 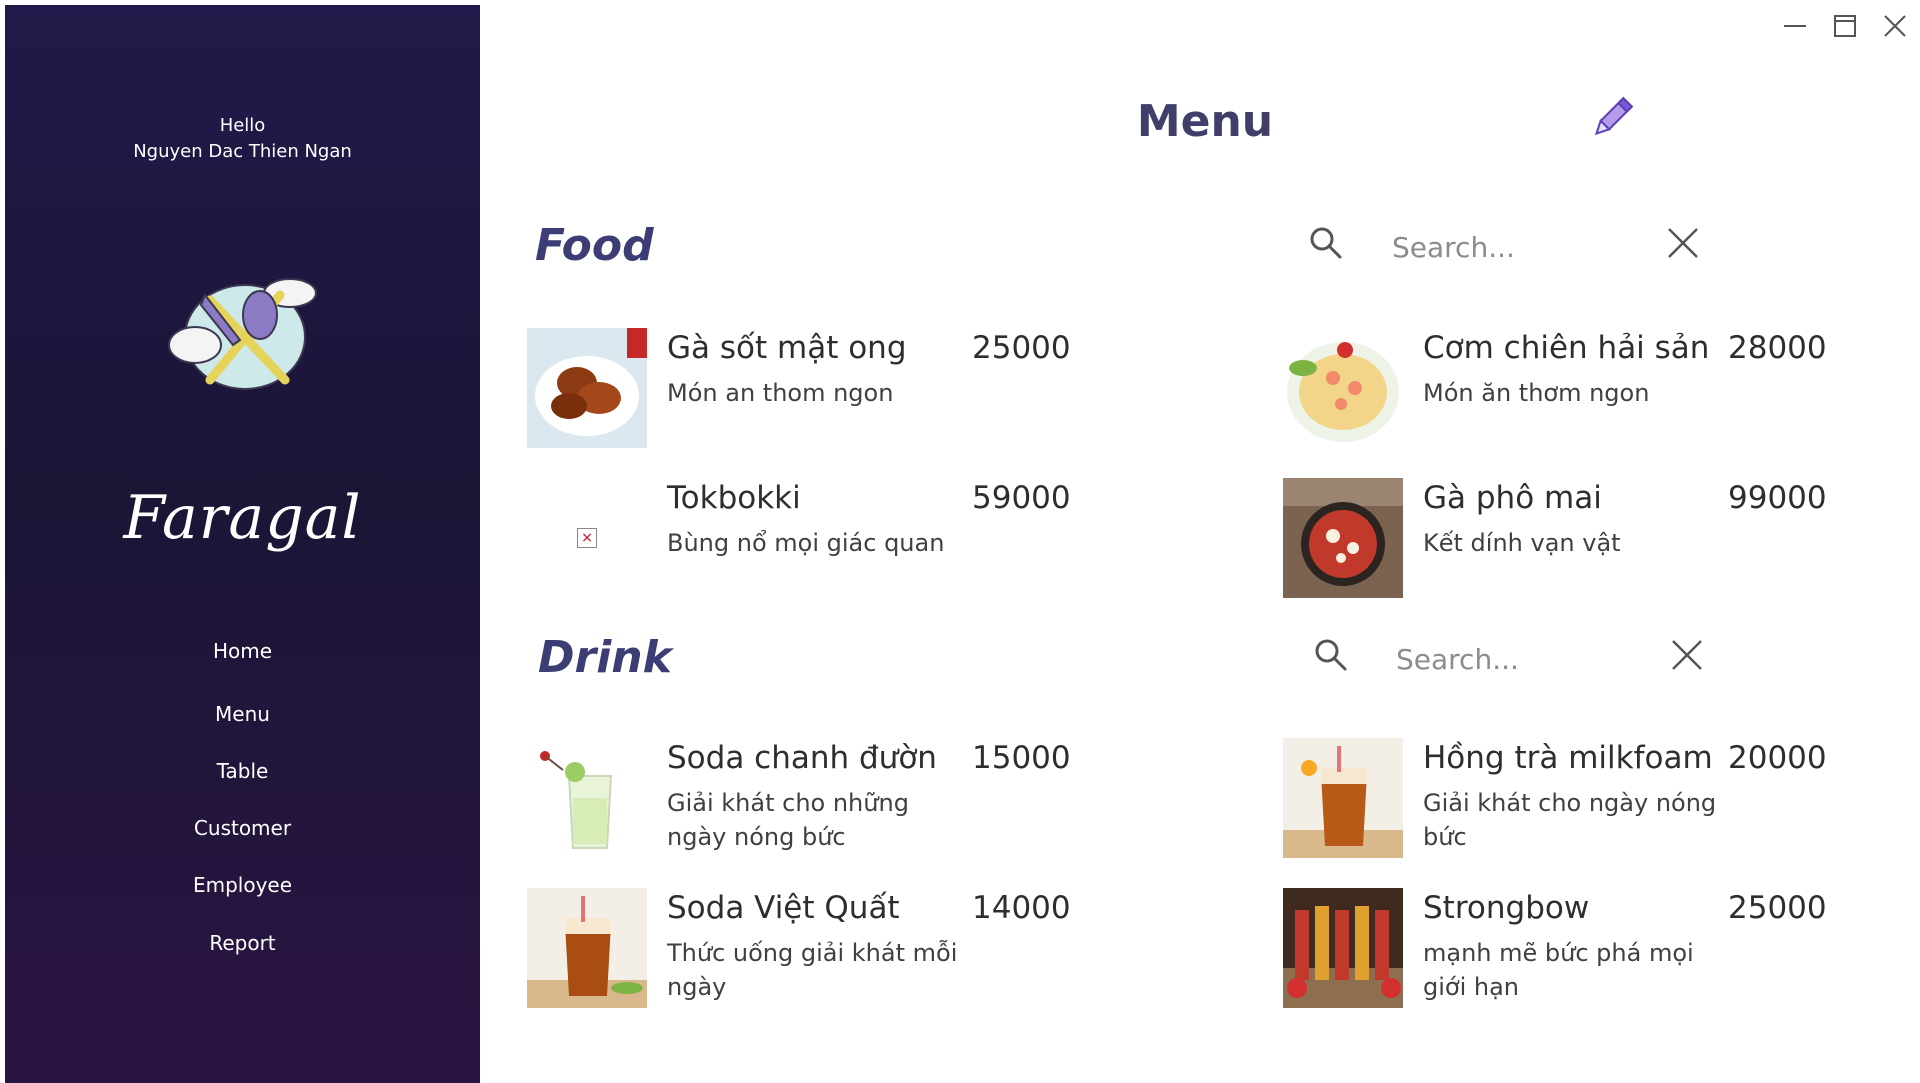 What do you see at coordinates (1021, 498) in the screenshot?
I see `item-price: 59000` at bounding box center [1021, 498].